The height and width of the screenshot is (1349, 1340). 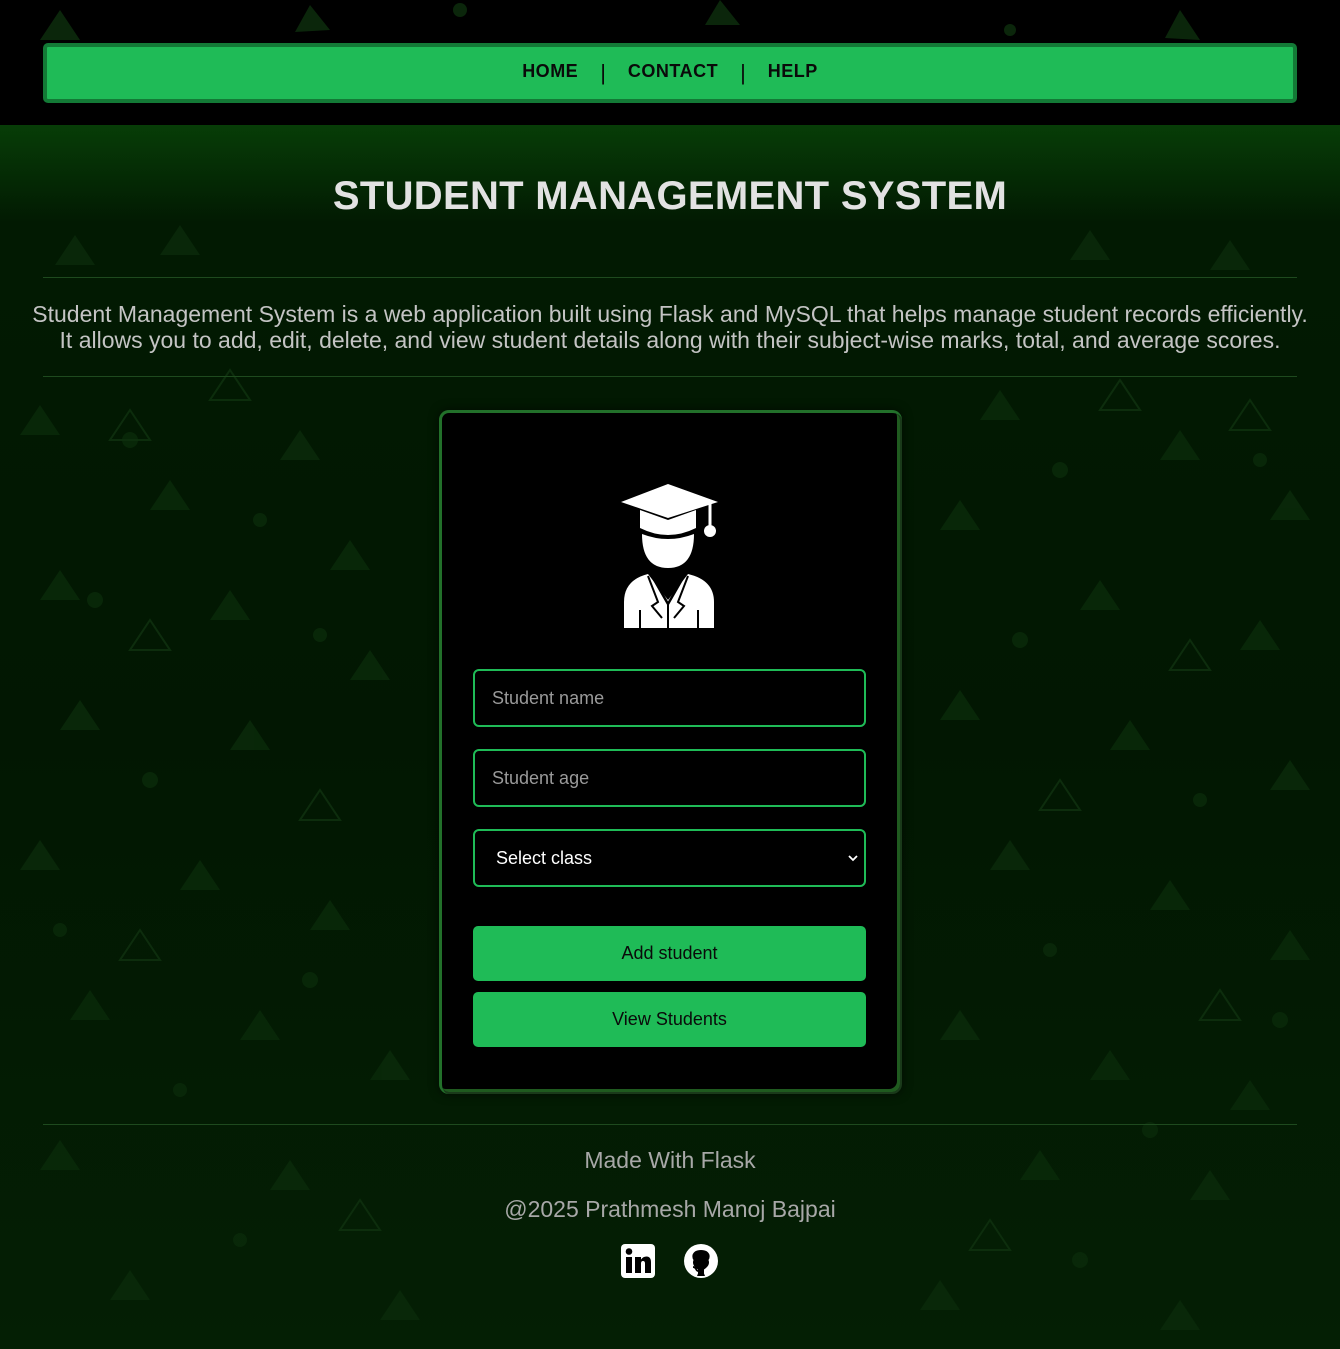 I want to click on student-graduate-icon, so click(x=669, y=556).